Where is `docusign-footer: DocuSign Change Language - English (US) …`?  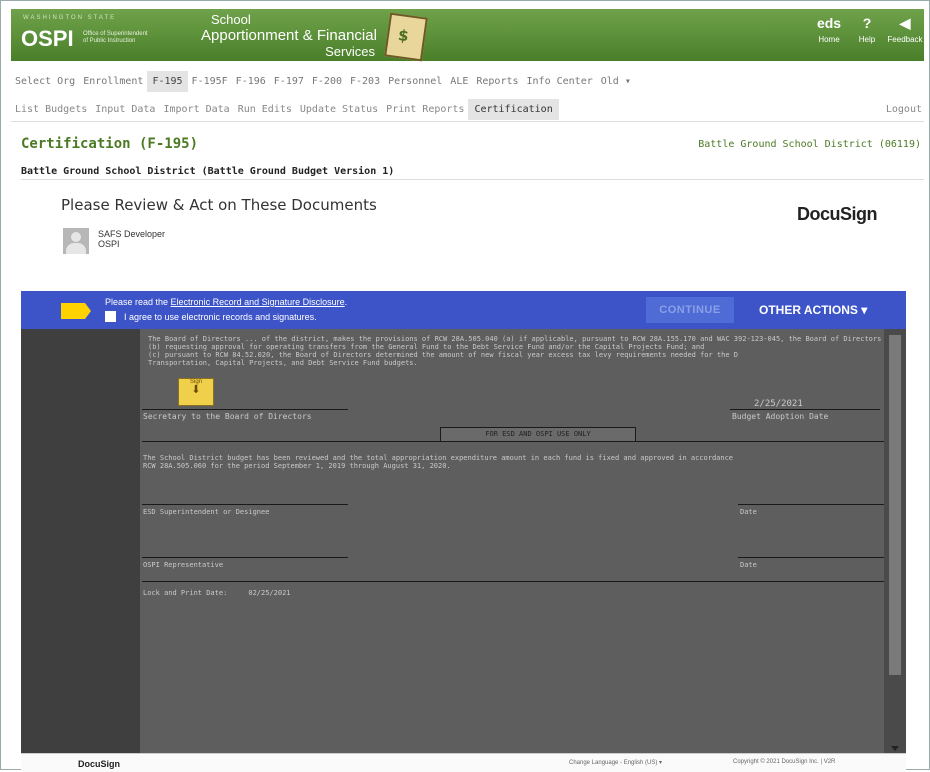
docusign-footer: DocuSign Change Language - English (US) … is located at coordinates (463, 762).